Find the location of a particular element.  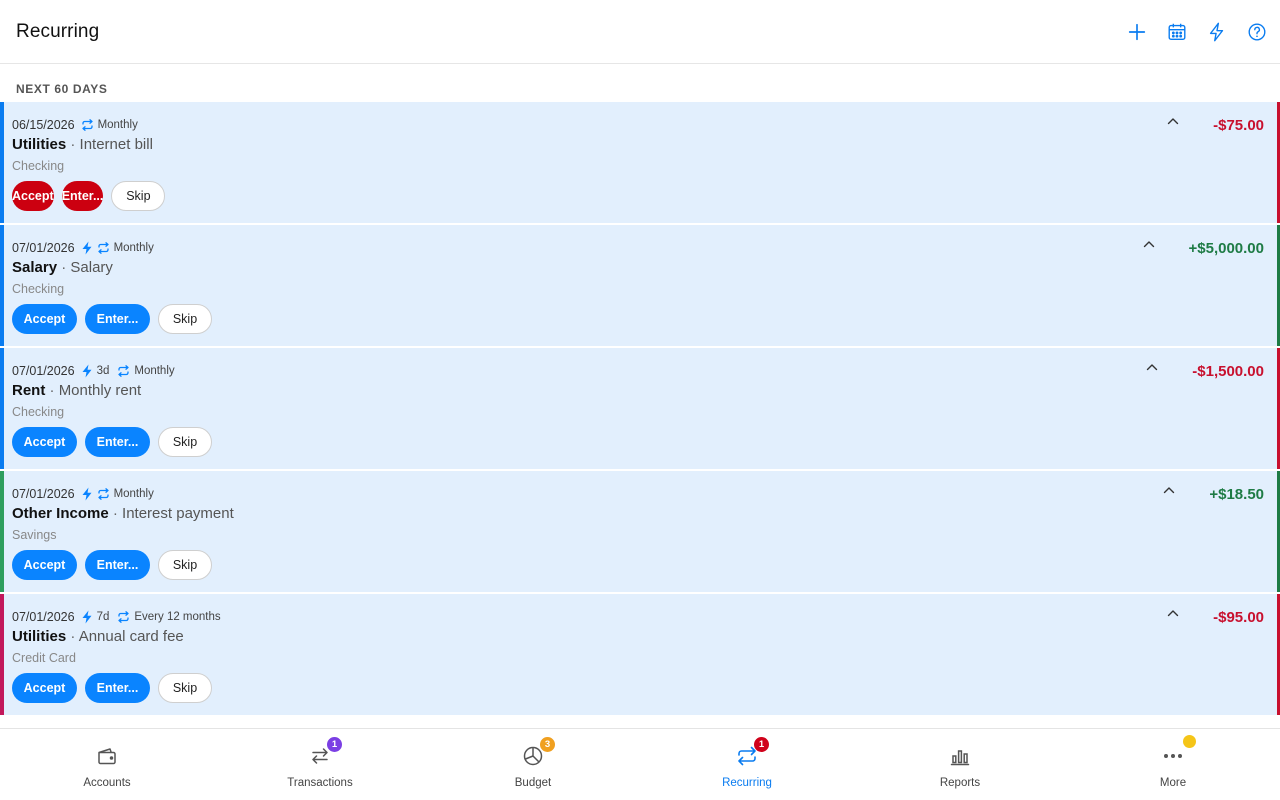

notification-badge: 3 is located at coordinates (547, 744).